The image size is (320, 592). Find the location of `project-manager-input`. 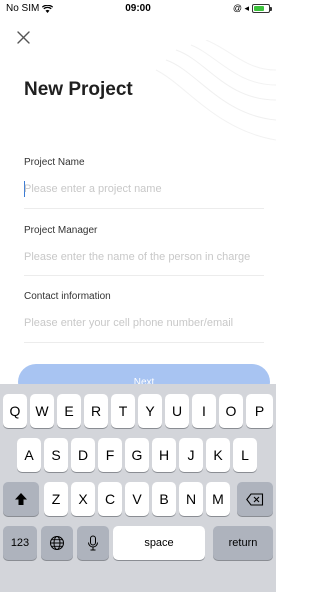

project-manager-input is located at coordinates (144, 257).